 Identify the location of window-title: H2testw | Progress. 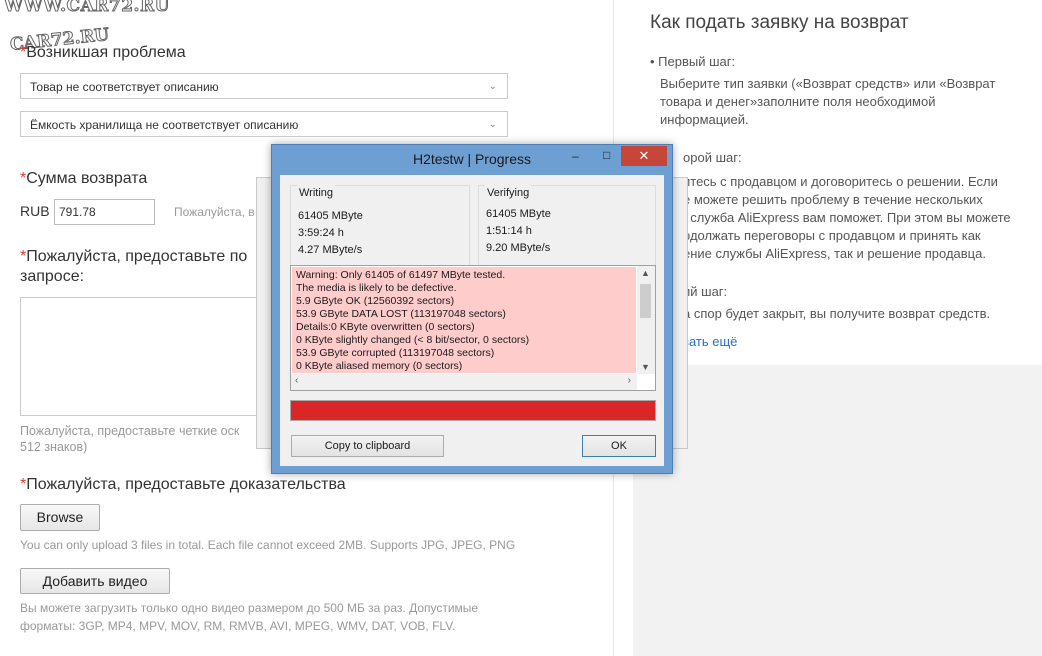
(471, 159).